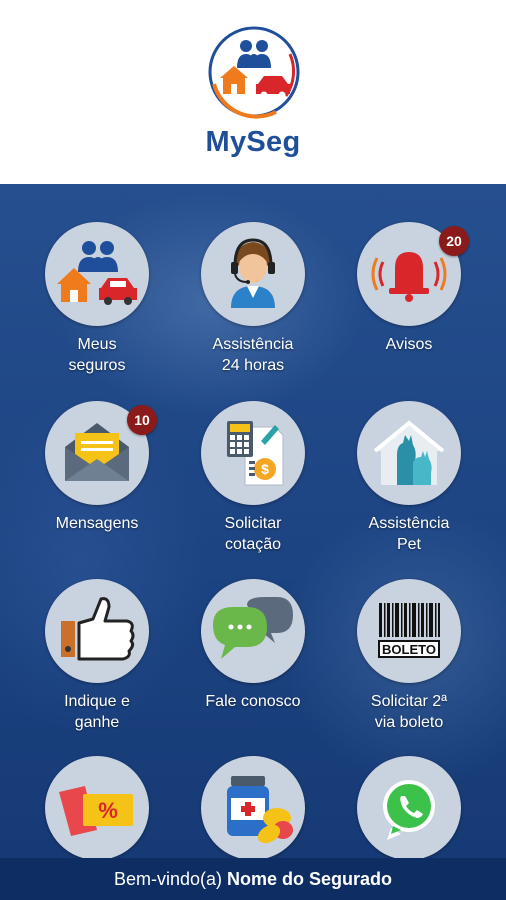  Describe the element at coordinates (253, 631) in the screenshot. I see `chat-bubbles-icon` at that location.